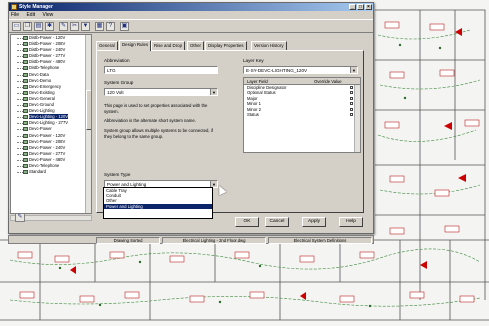 This screenshot has width=489, height=326. I want to click on layer-table-scrollbar, so click(357, 118).